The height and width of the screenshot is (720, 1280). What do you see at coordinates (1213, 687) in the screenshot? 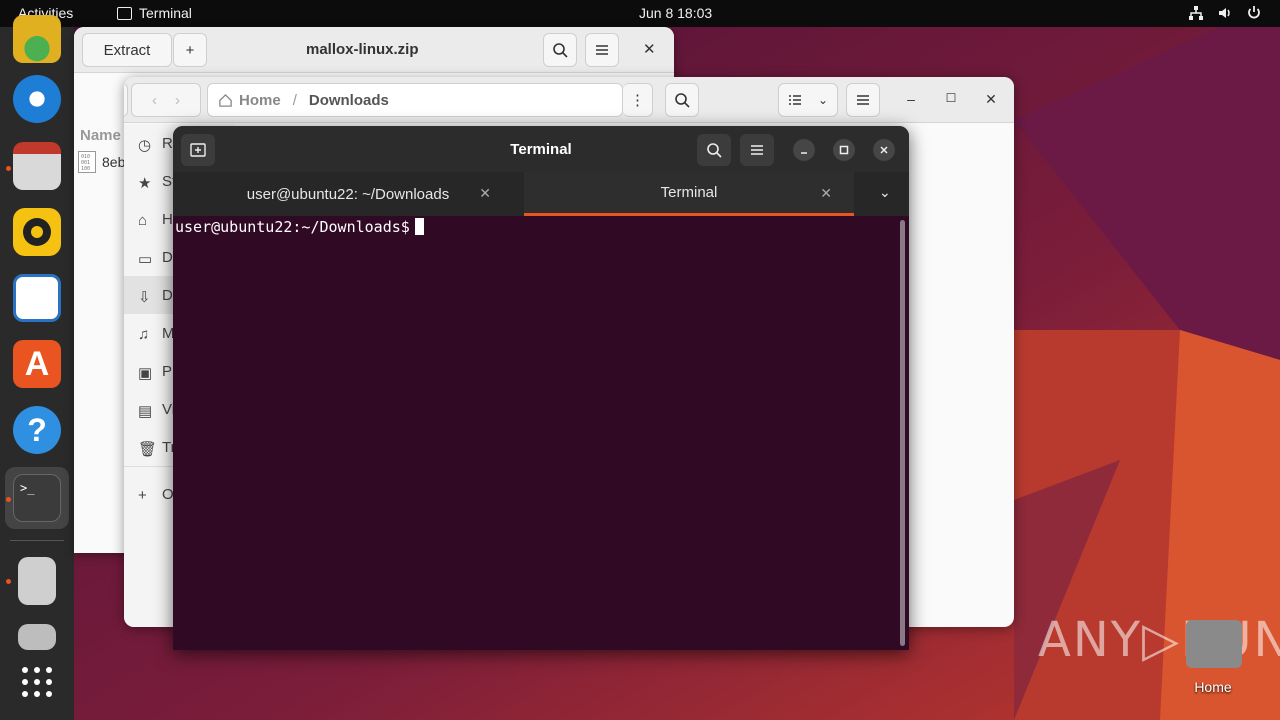
I see `desktop-home-label: Home` at bounding box center [1213, 687].